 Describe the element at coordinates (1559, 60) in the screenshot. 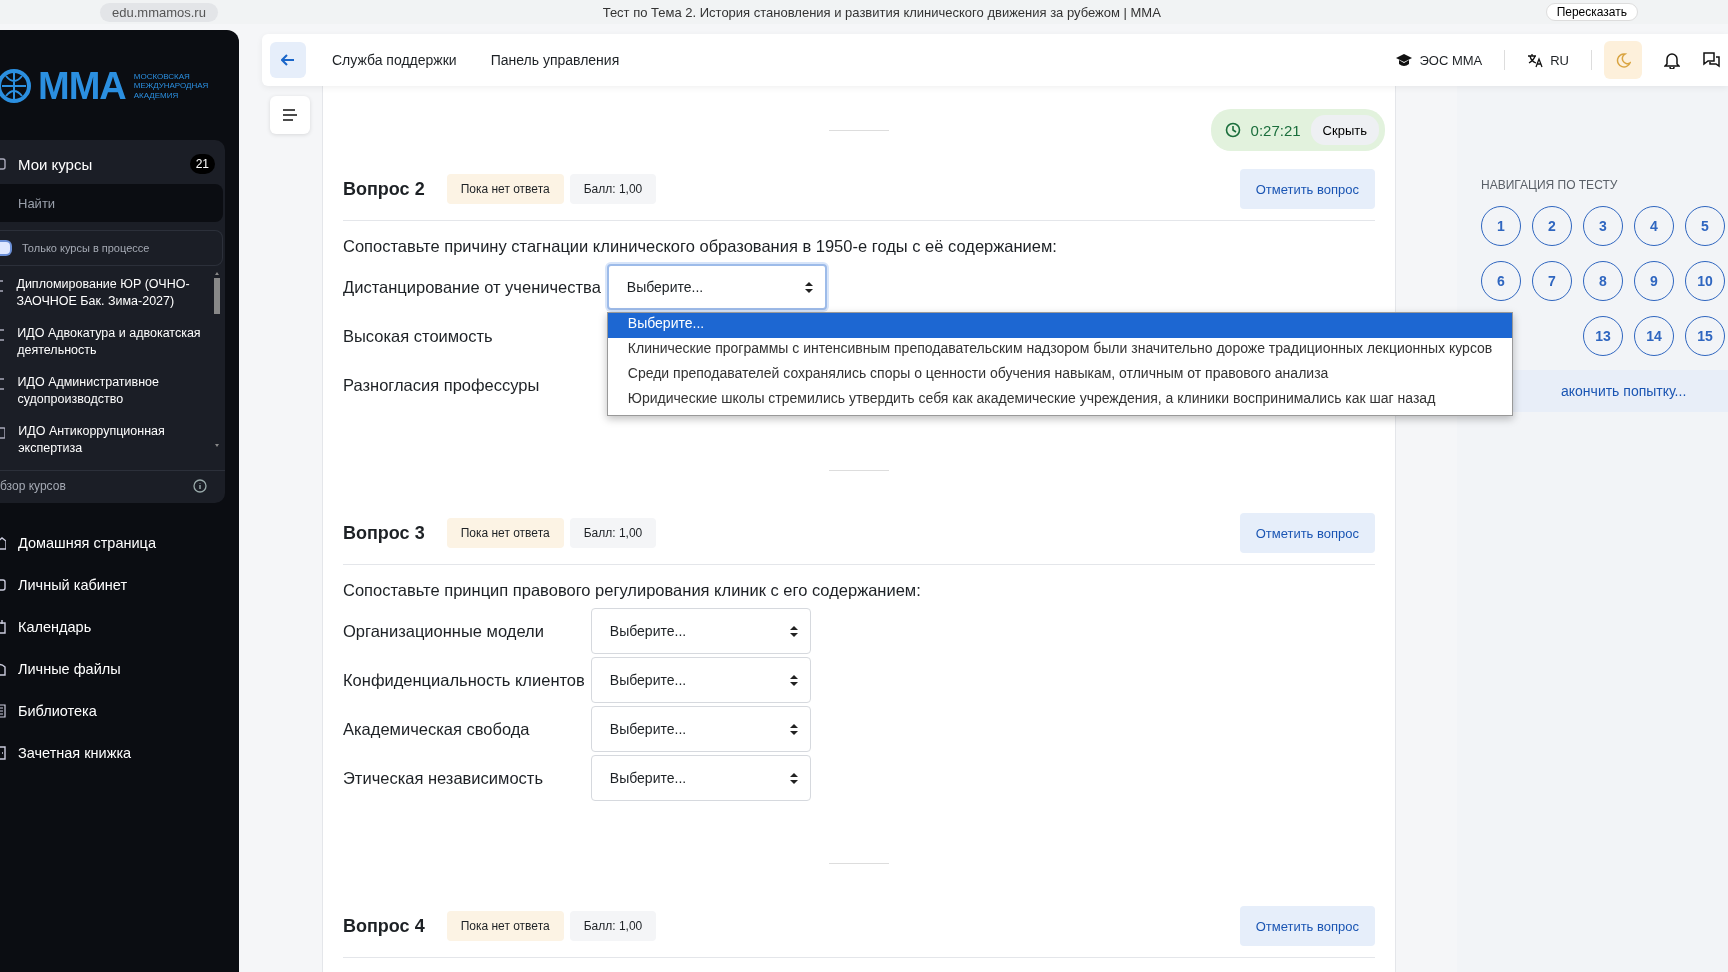

I see `language-menu: RU` at that location.